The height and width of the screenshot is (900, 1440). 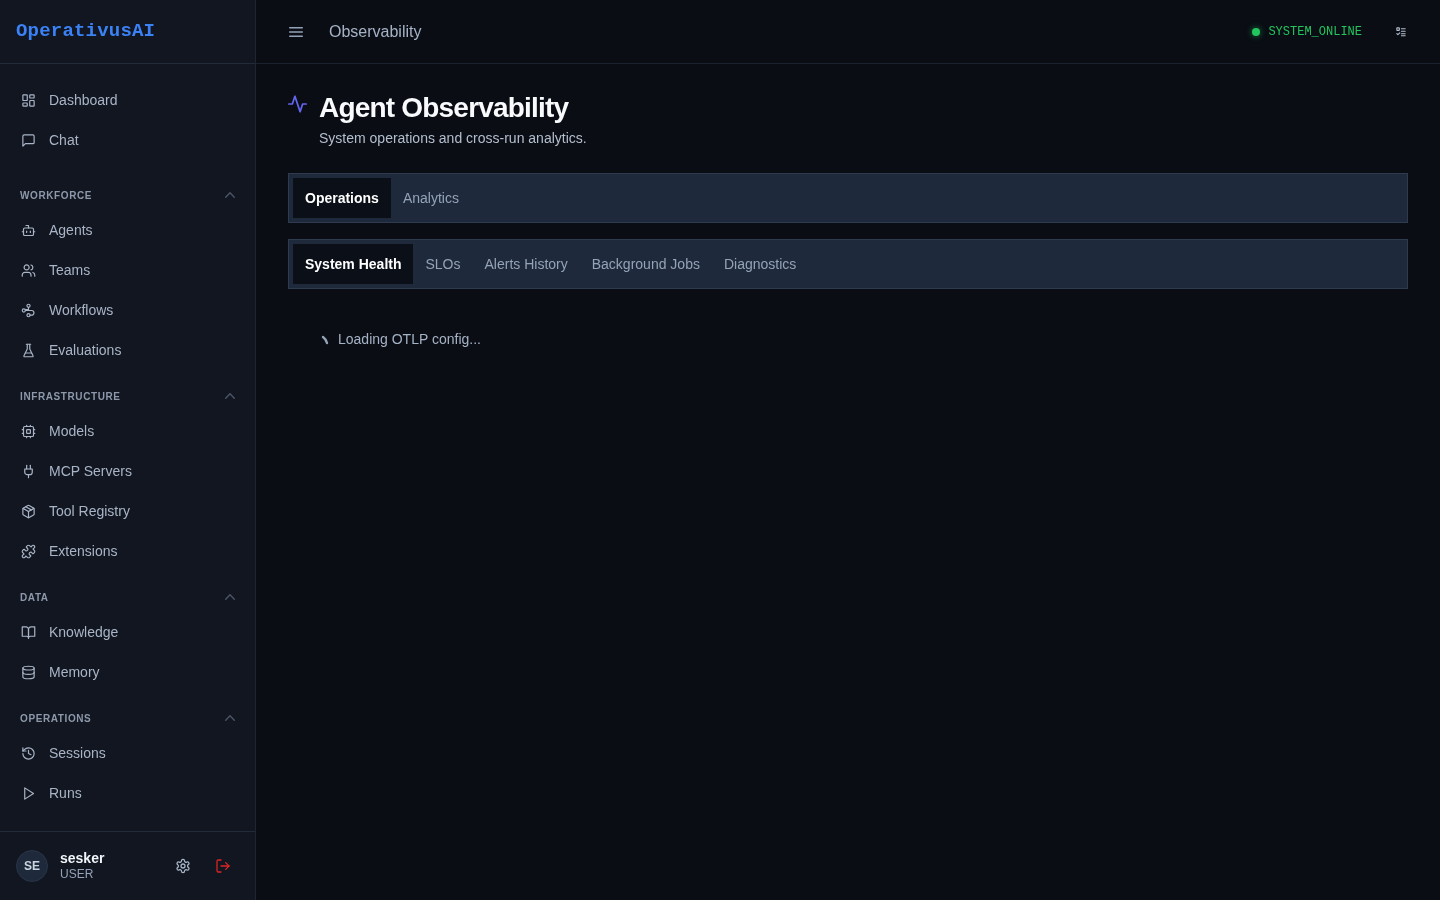 I want to click on plug-icon, so click(x=28, y=471).